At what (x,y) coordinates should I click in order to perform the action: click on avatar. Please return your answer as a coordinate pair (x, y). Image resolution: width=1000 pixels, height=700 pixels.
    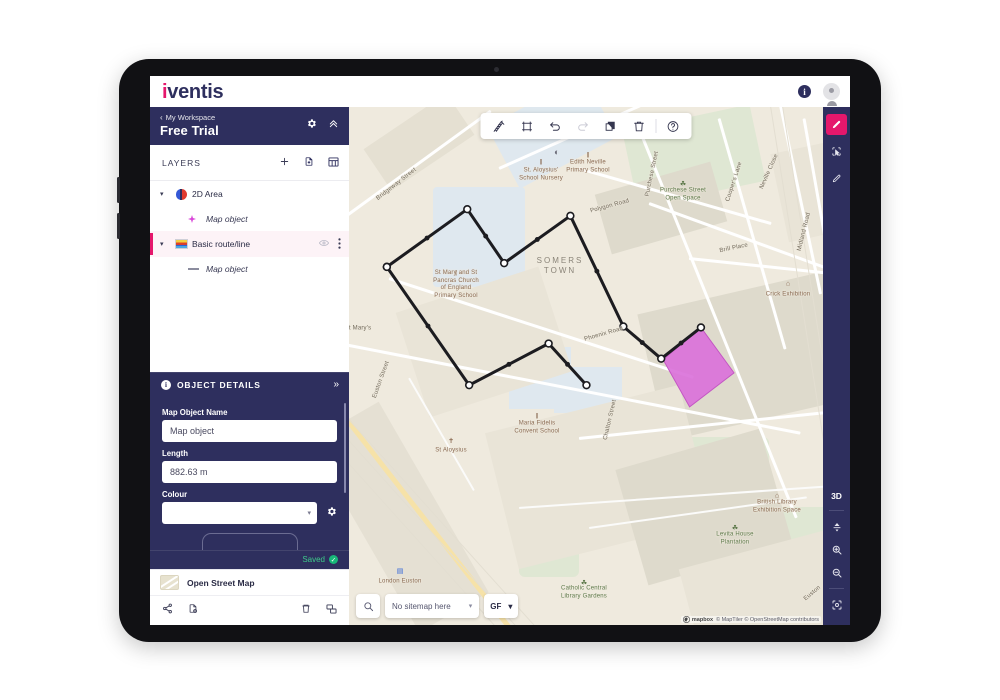
    Looking at the image, I should click on (831, 94).